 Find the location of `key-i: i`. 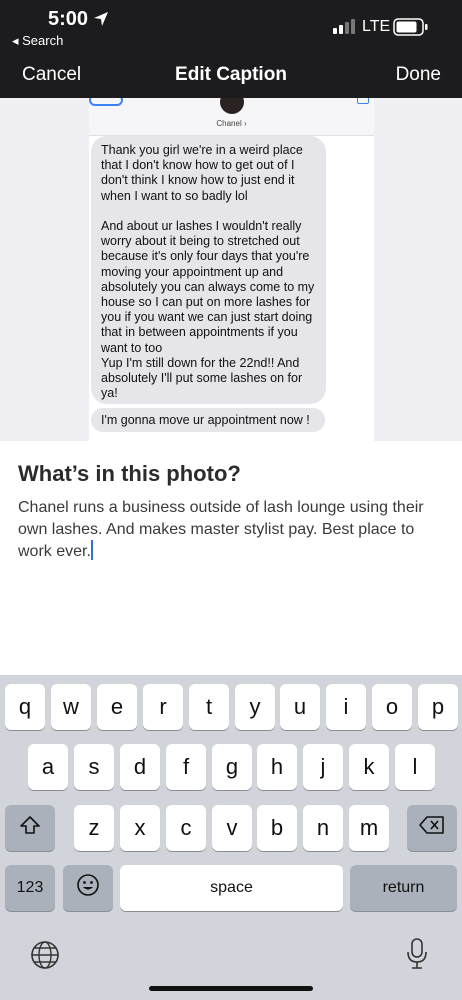

key-i: i is located at coordinates (346, 707).